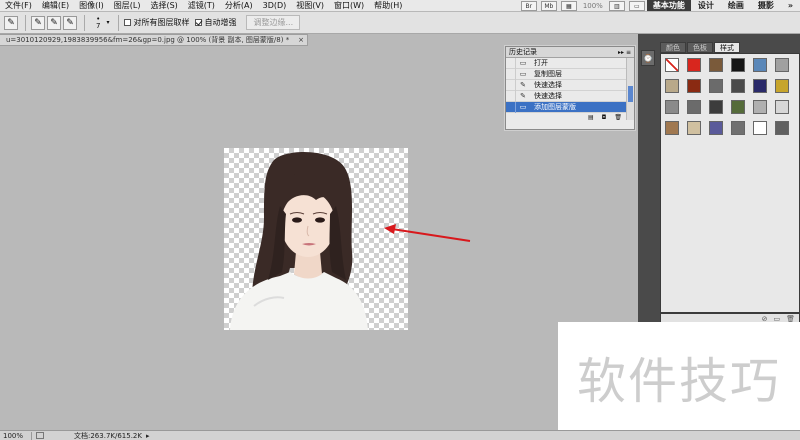 The height and width of the screenshot is (440, 800). Describe the element at coordinates (163, 5) in the screenshot. I see `menu-select: 选择(S)` at that location.